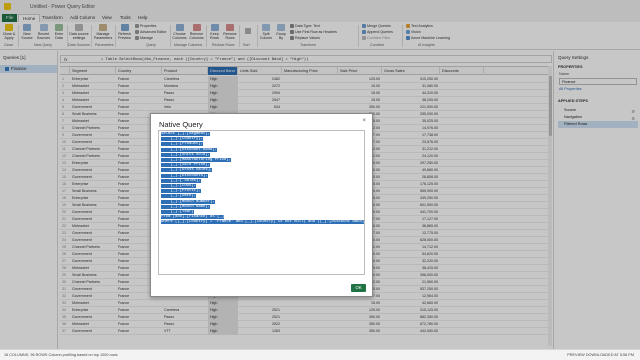  I want to click on status-right: PREVIEW DOWNLOADED AT 5:58 PM, so click(600, 355).